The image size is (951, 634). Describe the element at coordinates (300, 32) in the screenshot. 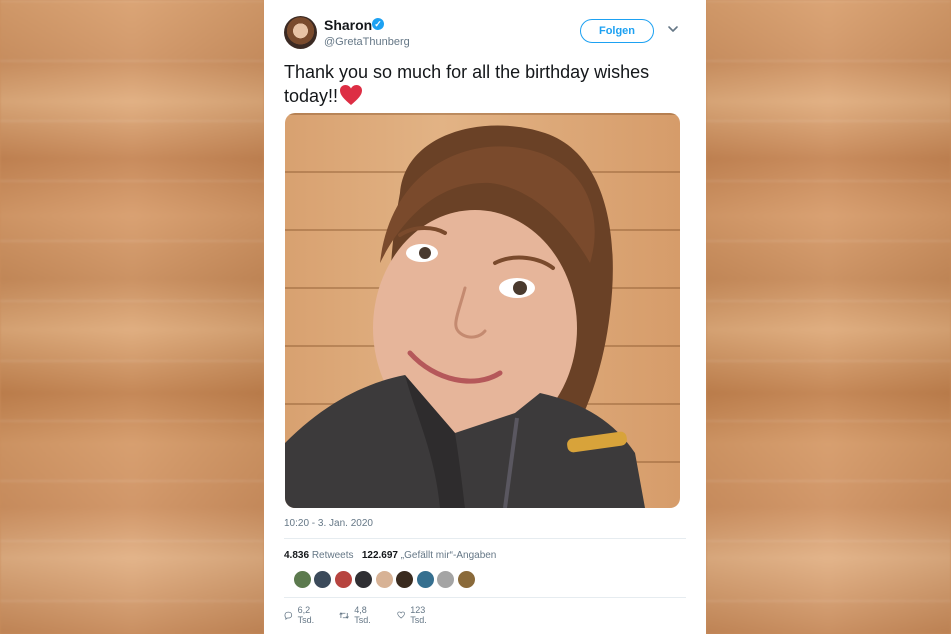

I see `avatar` at that location.